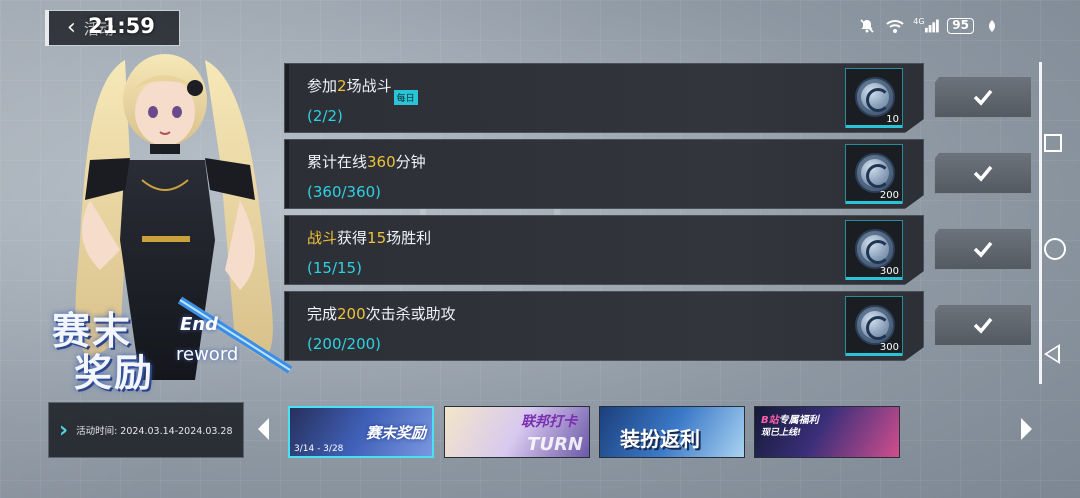  What do you see at coordinates (827, 432) in the screenshot?
I see `banner-bilibili: B站专属福利 现已上线!` at bounding box center [827, 432].